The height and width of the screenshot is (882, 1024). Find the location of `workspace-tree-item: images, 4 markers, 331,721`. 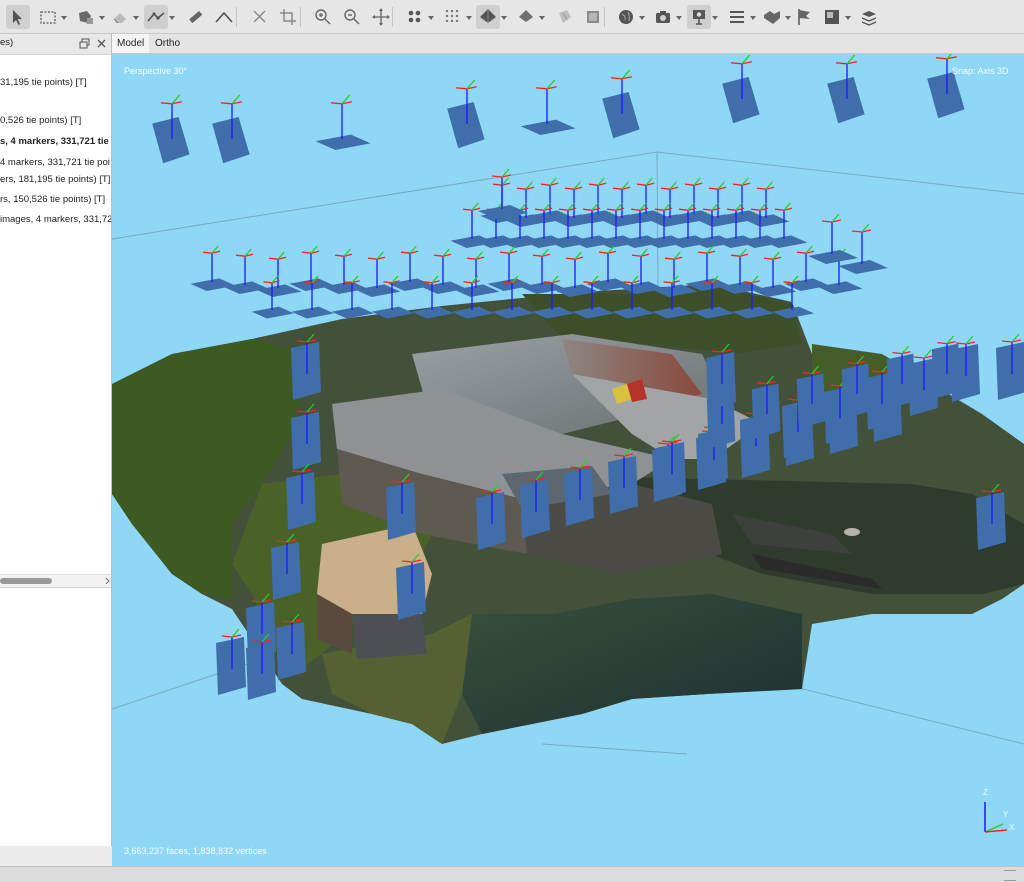

workspace-tree-item: images, 4 markers, 331,721 is located at coordinates (55, 220).